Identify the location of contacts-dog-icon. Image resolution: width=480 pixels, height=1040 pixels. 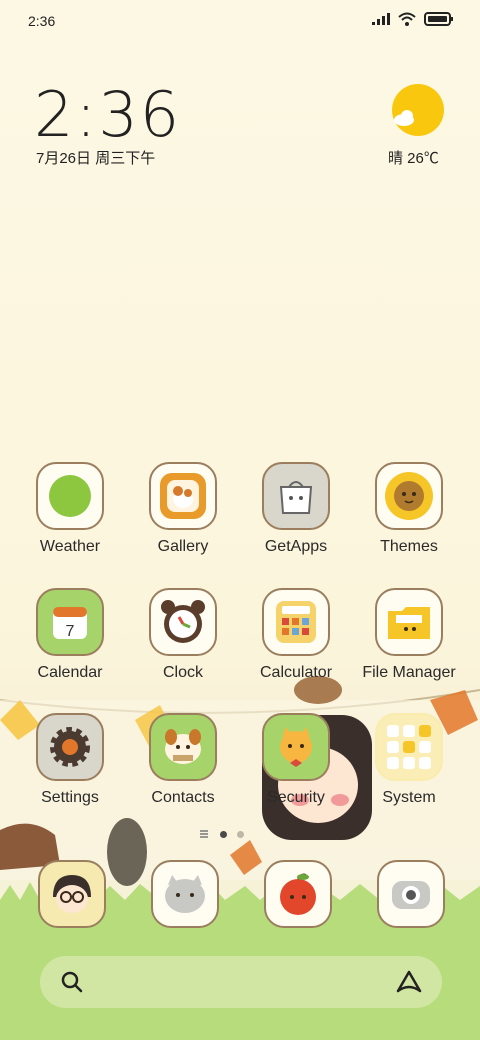
(183, 747).